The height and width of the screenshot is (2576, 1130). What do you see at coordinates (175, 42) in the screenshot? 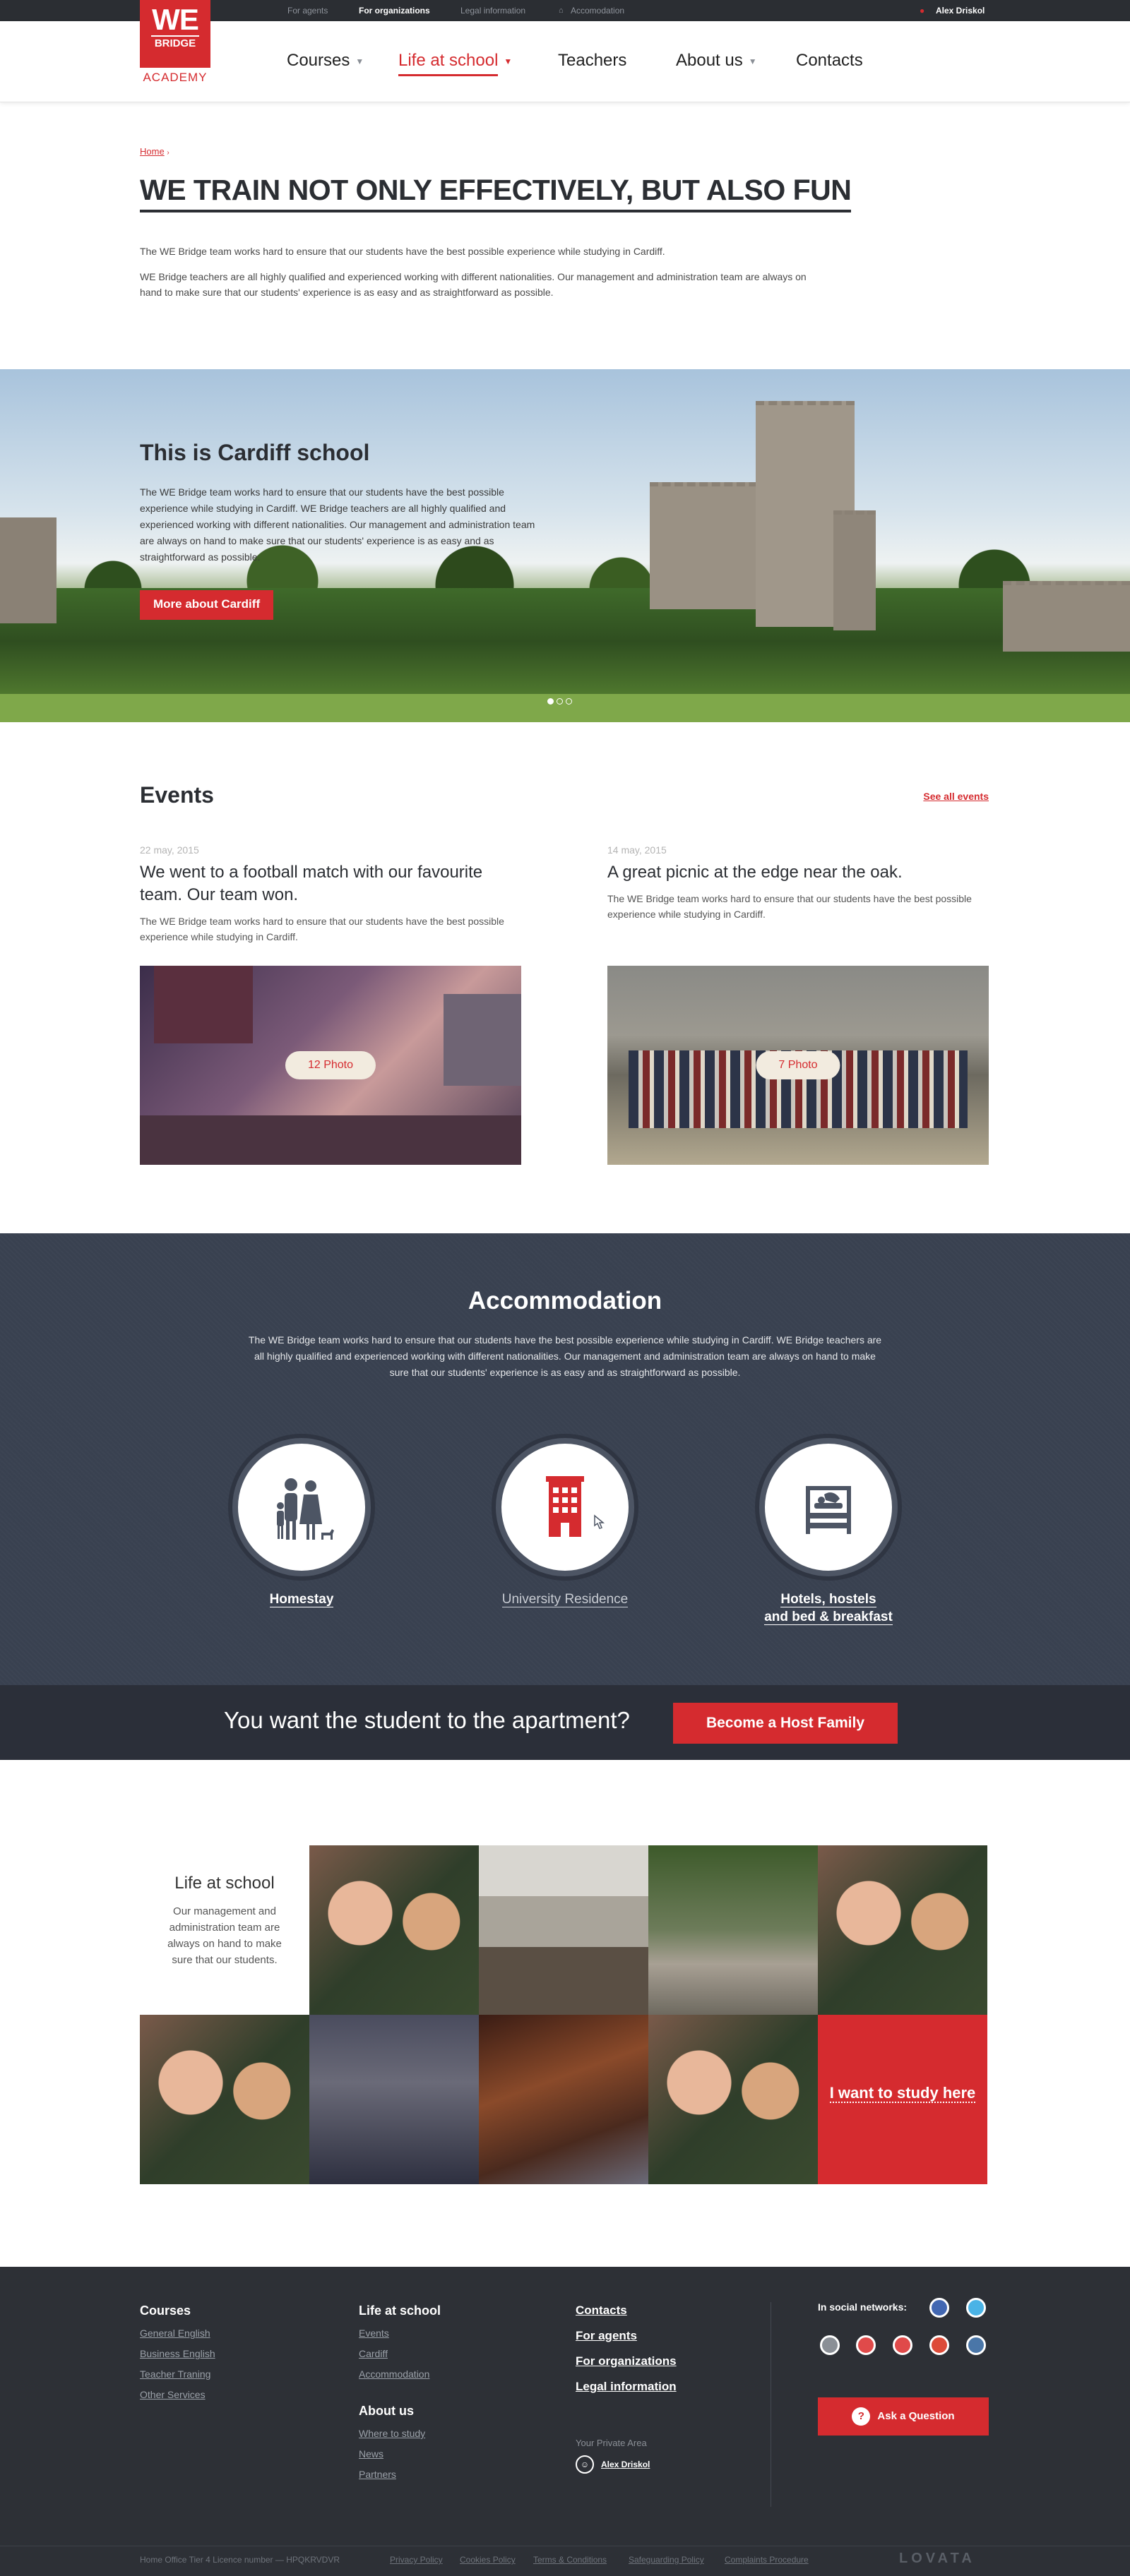
I see `logo-bridge: BRIDGE` at bounding box center [175, 42].